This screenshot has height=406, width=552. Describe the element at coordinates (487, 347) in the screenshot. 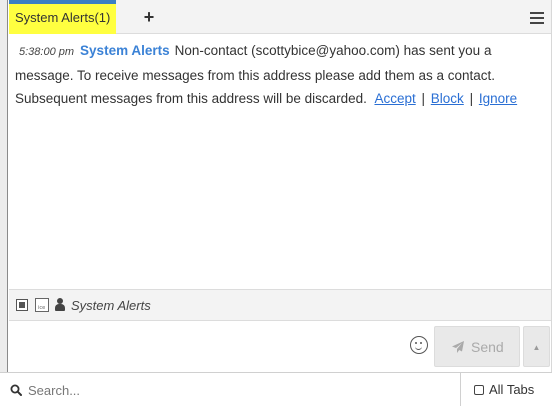

I see `send-label: Send` at that location.